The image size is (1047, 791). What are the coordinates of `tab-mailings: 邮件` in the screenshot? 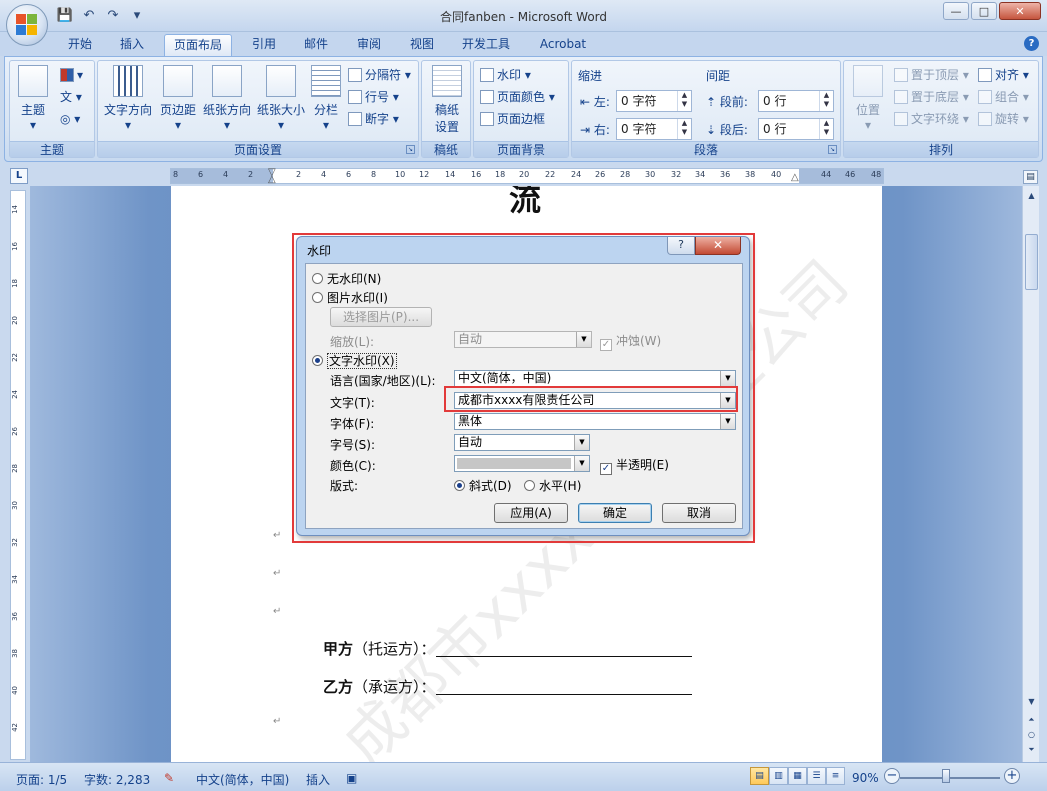 It's located at (316, 45).